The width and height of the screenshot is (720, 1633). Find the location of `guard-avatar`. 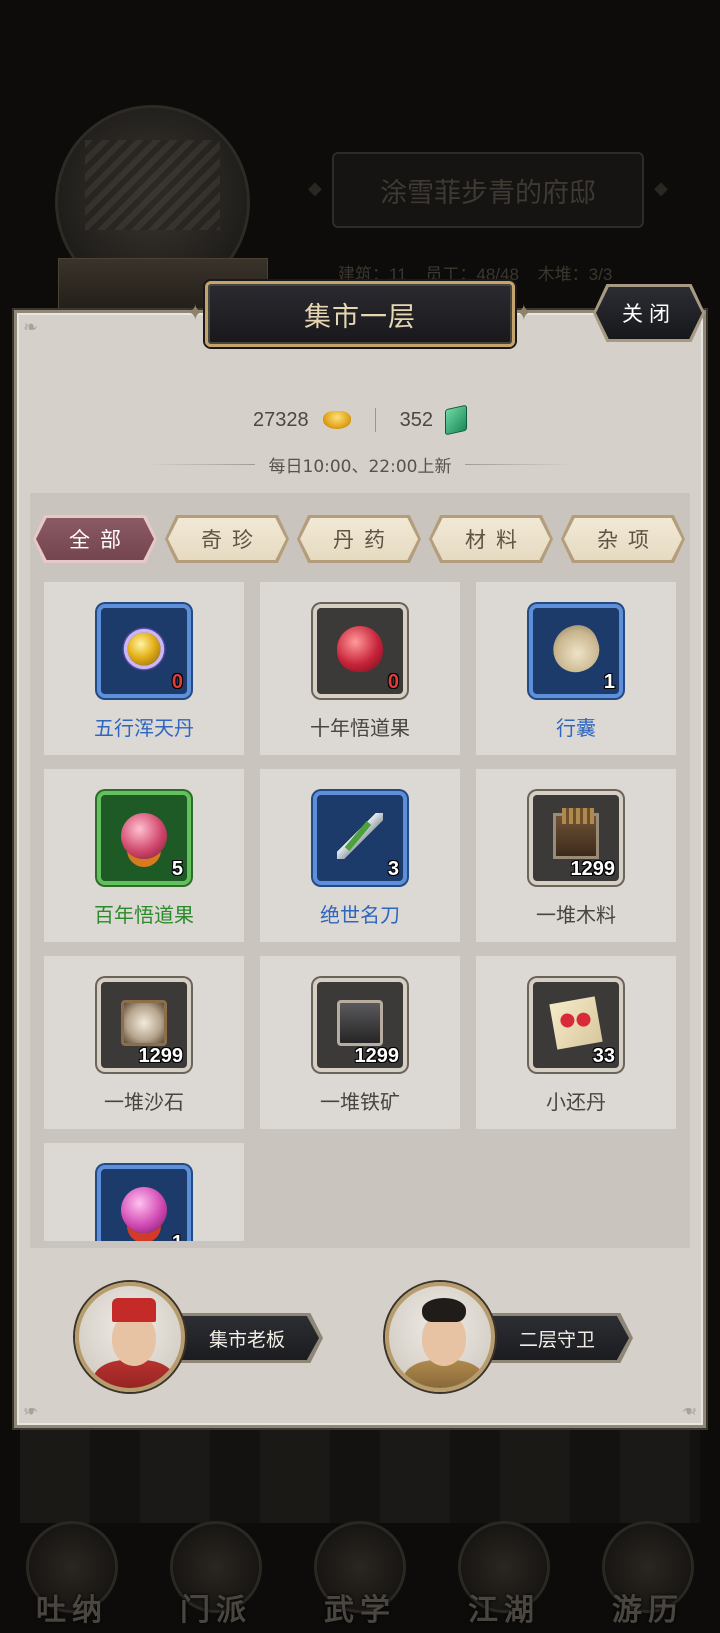

guard-avatar is located at coordinates (440, 1337).